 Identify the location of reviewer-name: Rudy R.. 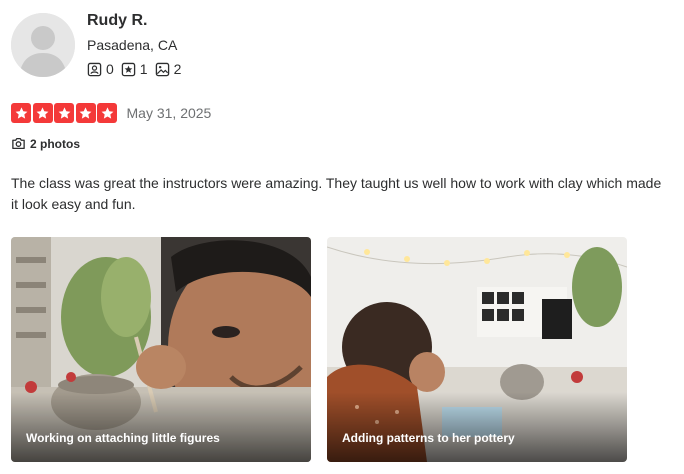
(117, 21).